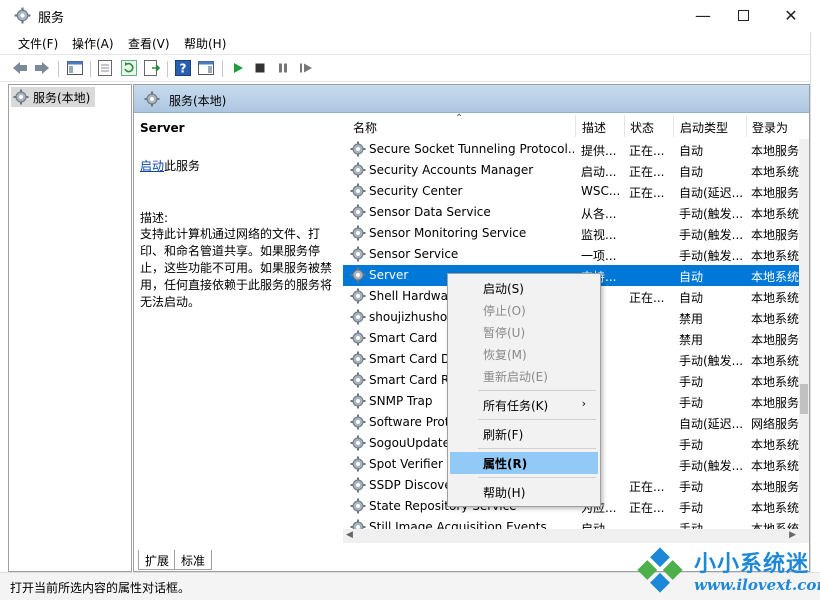 The image size is (820, 600). I want to click on tab-standard: 标准, so click(193, 560).